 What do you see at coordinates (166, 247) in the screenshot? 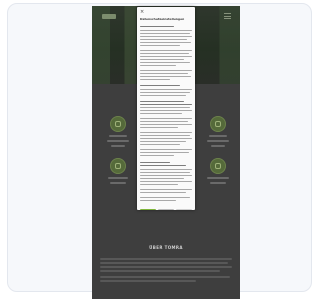
I see `section-title: ÜBER TOMRA` at bounding box center [166, 247].